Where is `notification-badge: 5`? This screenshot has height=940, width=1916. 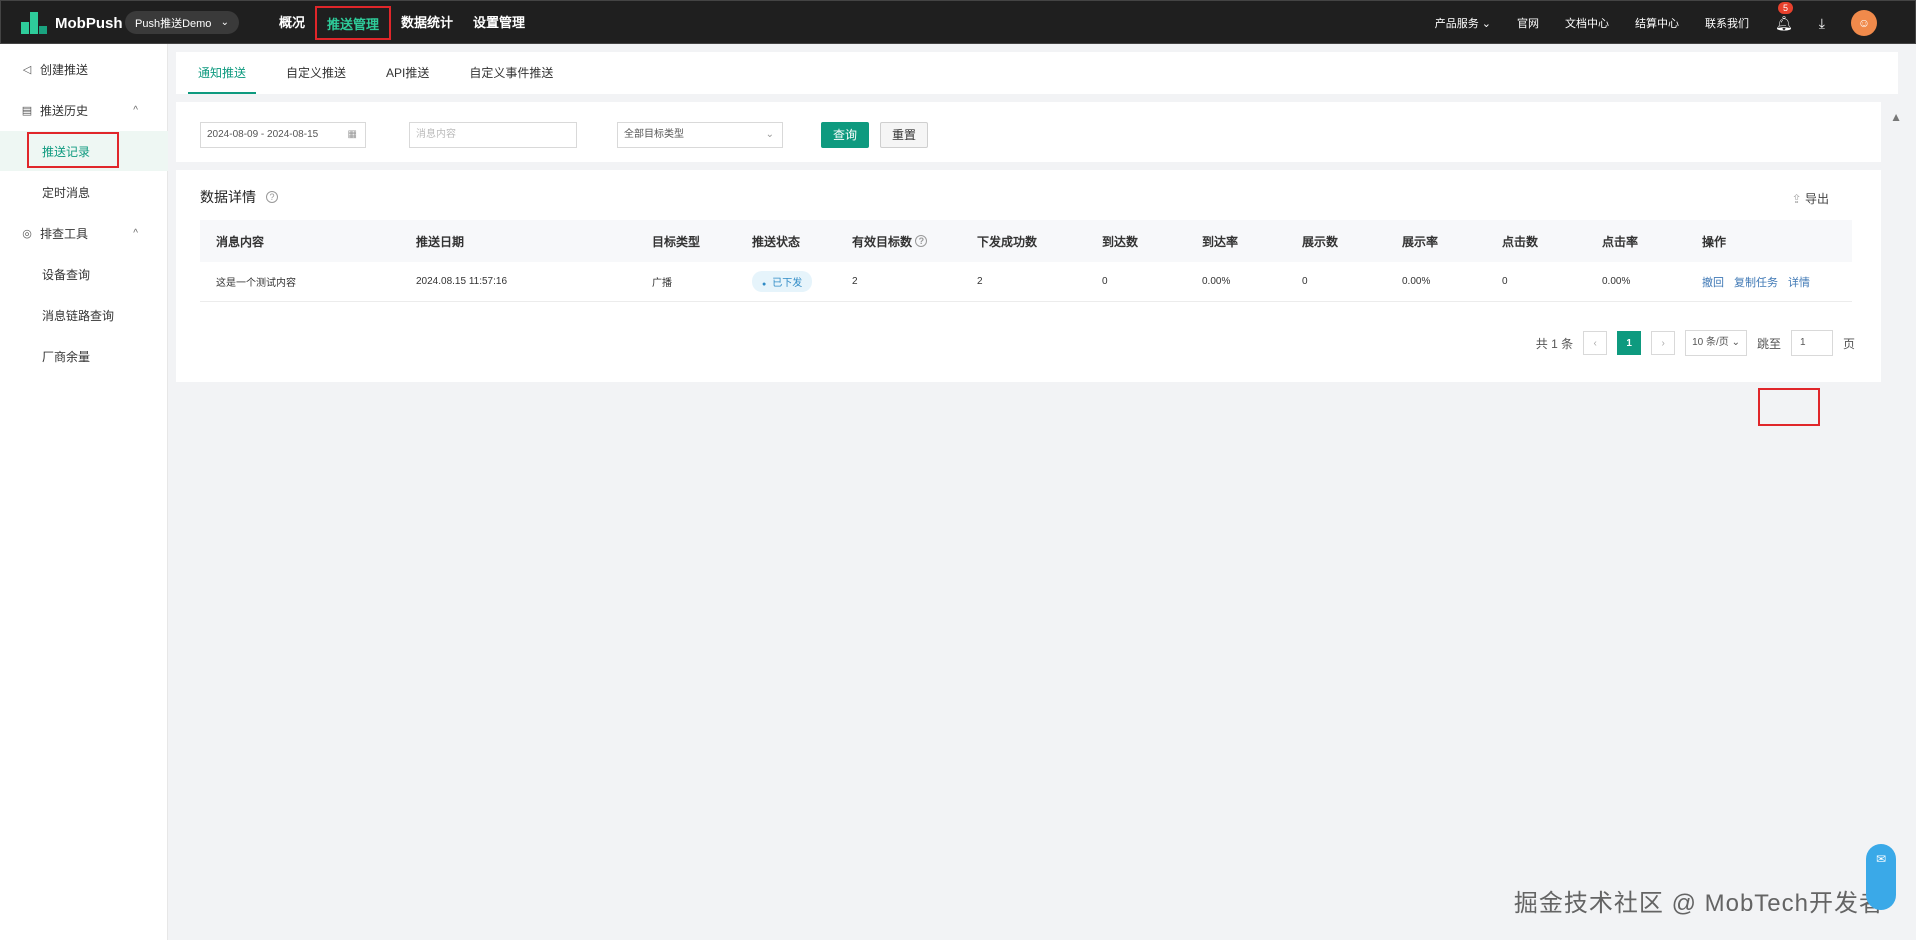
notification-badge: 5 is located at coordinates (1786, 7).